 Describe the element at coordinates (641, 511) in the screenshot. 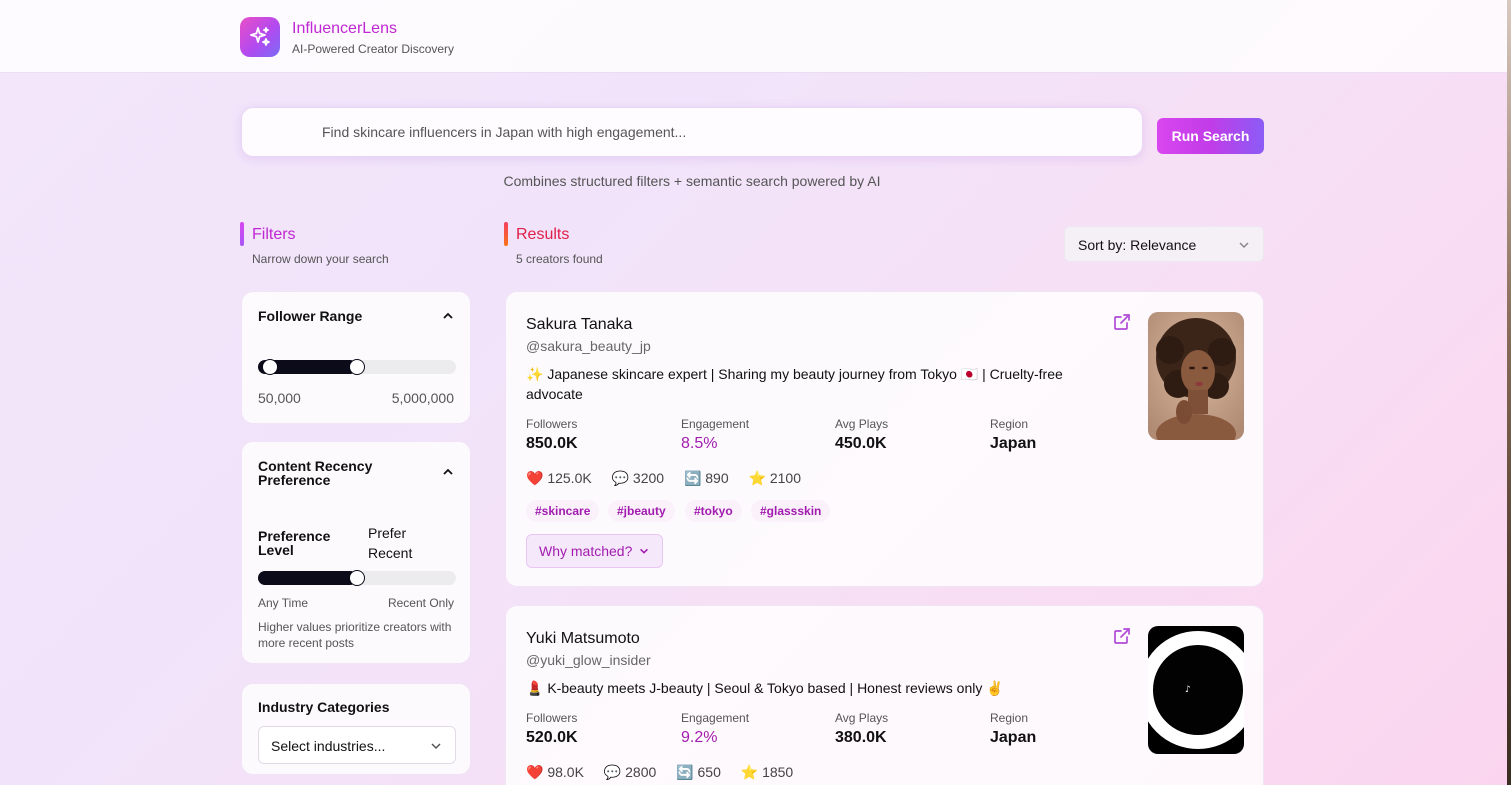

I see `hashtag-chip: #jbeauty` at that location.